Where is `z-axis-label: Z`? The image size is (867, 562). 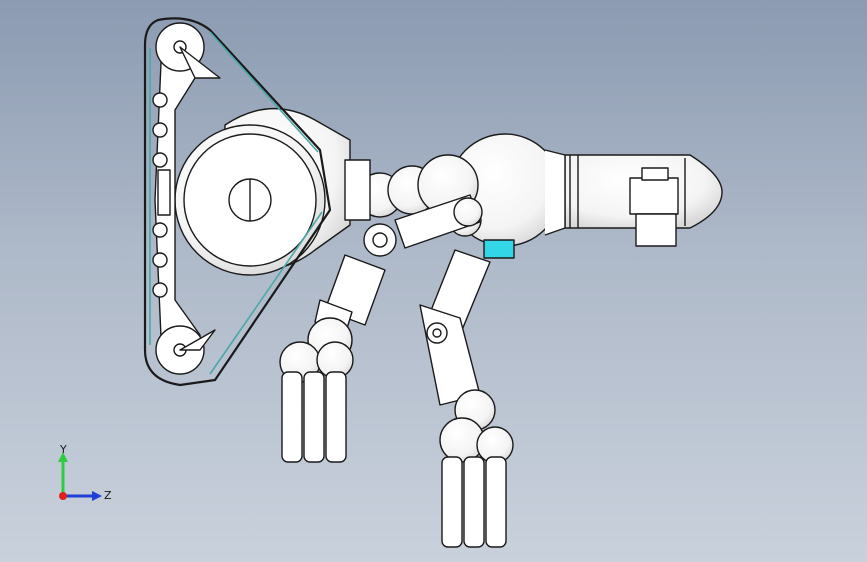
z-axis-label: Z is located at coordinates (108, 495).